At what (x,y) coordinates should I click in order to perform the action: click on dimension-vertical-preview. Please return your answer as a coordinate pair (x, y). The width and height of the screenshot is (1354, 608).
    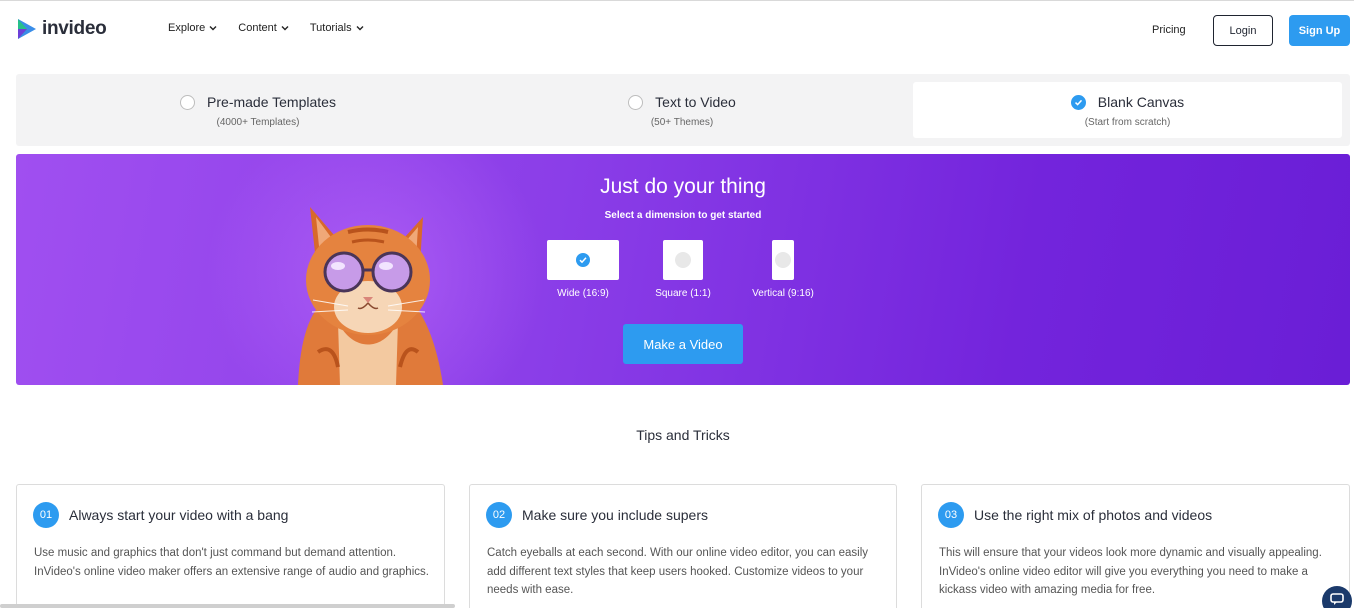
    Looking at the image, I should click on (783, 260).